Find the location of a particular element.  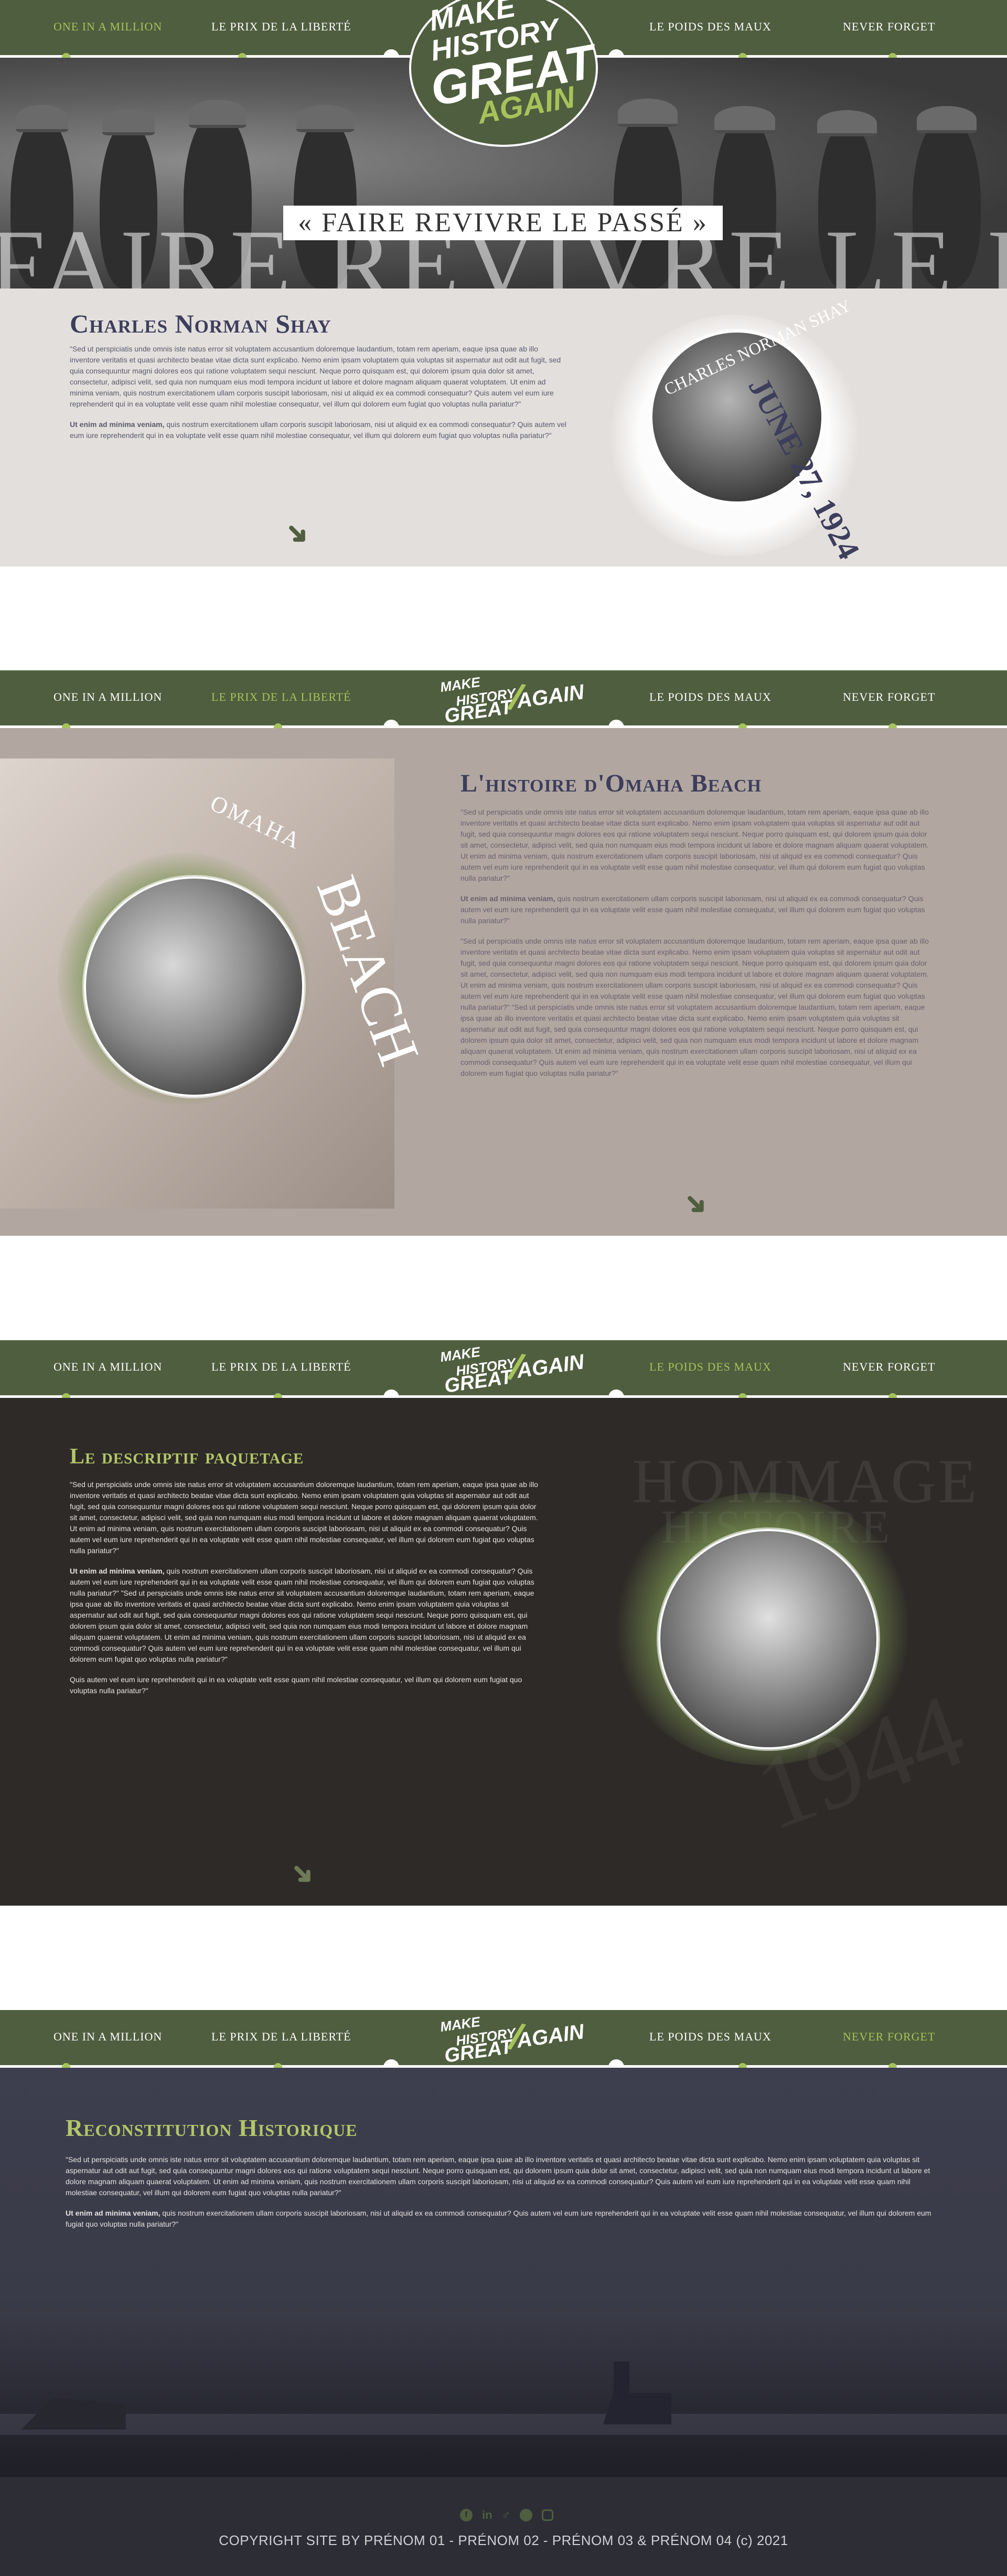

link-icon: ♂ is located at coordinates (507, 2515).